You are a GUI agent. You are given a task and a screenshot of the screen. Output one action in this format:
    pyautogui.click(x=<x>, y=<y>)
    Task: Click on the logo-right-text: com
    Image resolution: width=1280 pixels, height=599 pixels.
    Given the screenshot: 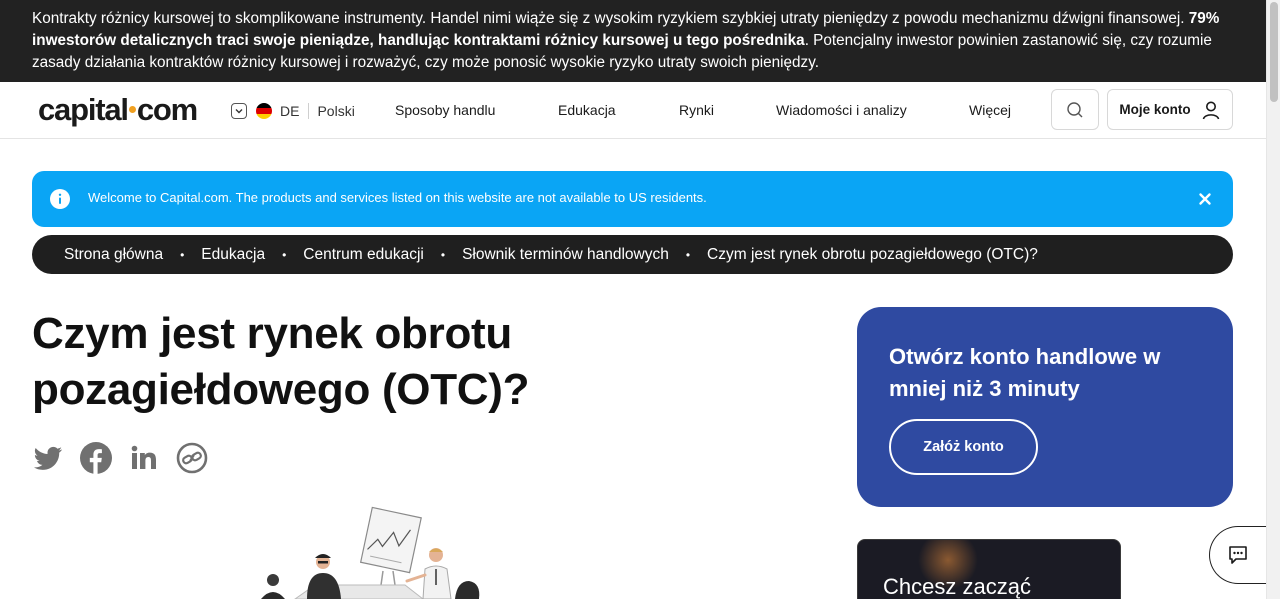 What is the action you would take?
    pyautogui.click(x=167, y=109)
    